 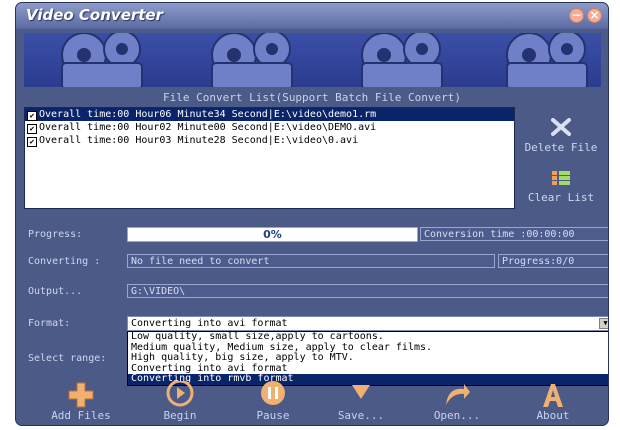 I want to click on progress-percent: 0%, so click(x=272, y=234).